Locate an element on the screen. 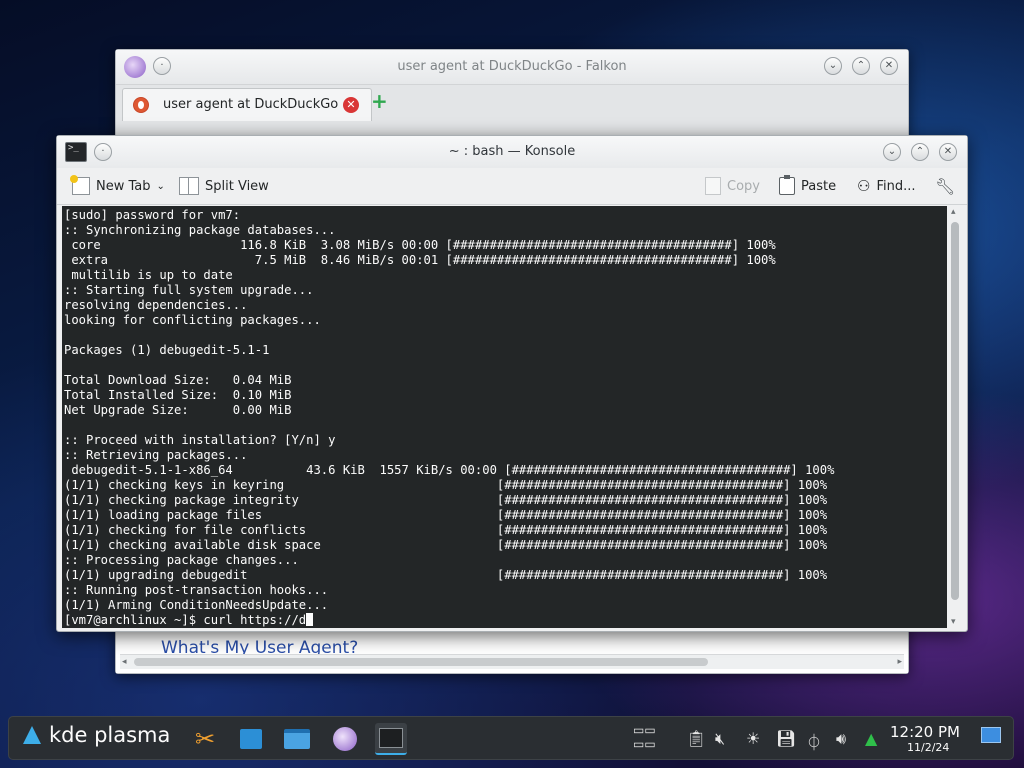 The image size is (1024, 768). terminal-scroll-thumb is located at coordinates (955, 411).